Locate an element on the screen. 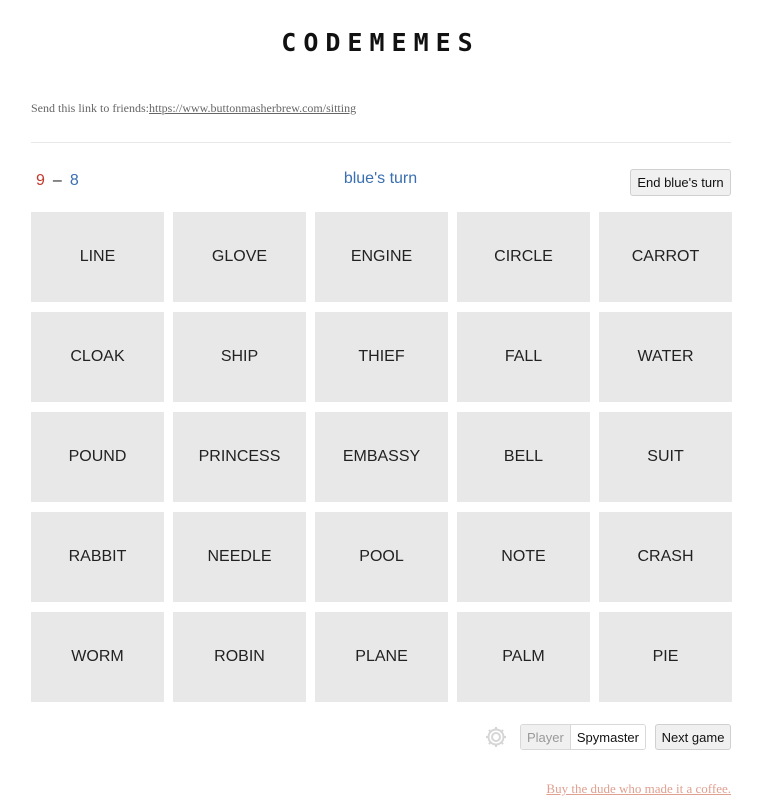 This screenshot has height=807, width=761. word-card: PIE is located at coordinates (665, 657).